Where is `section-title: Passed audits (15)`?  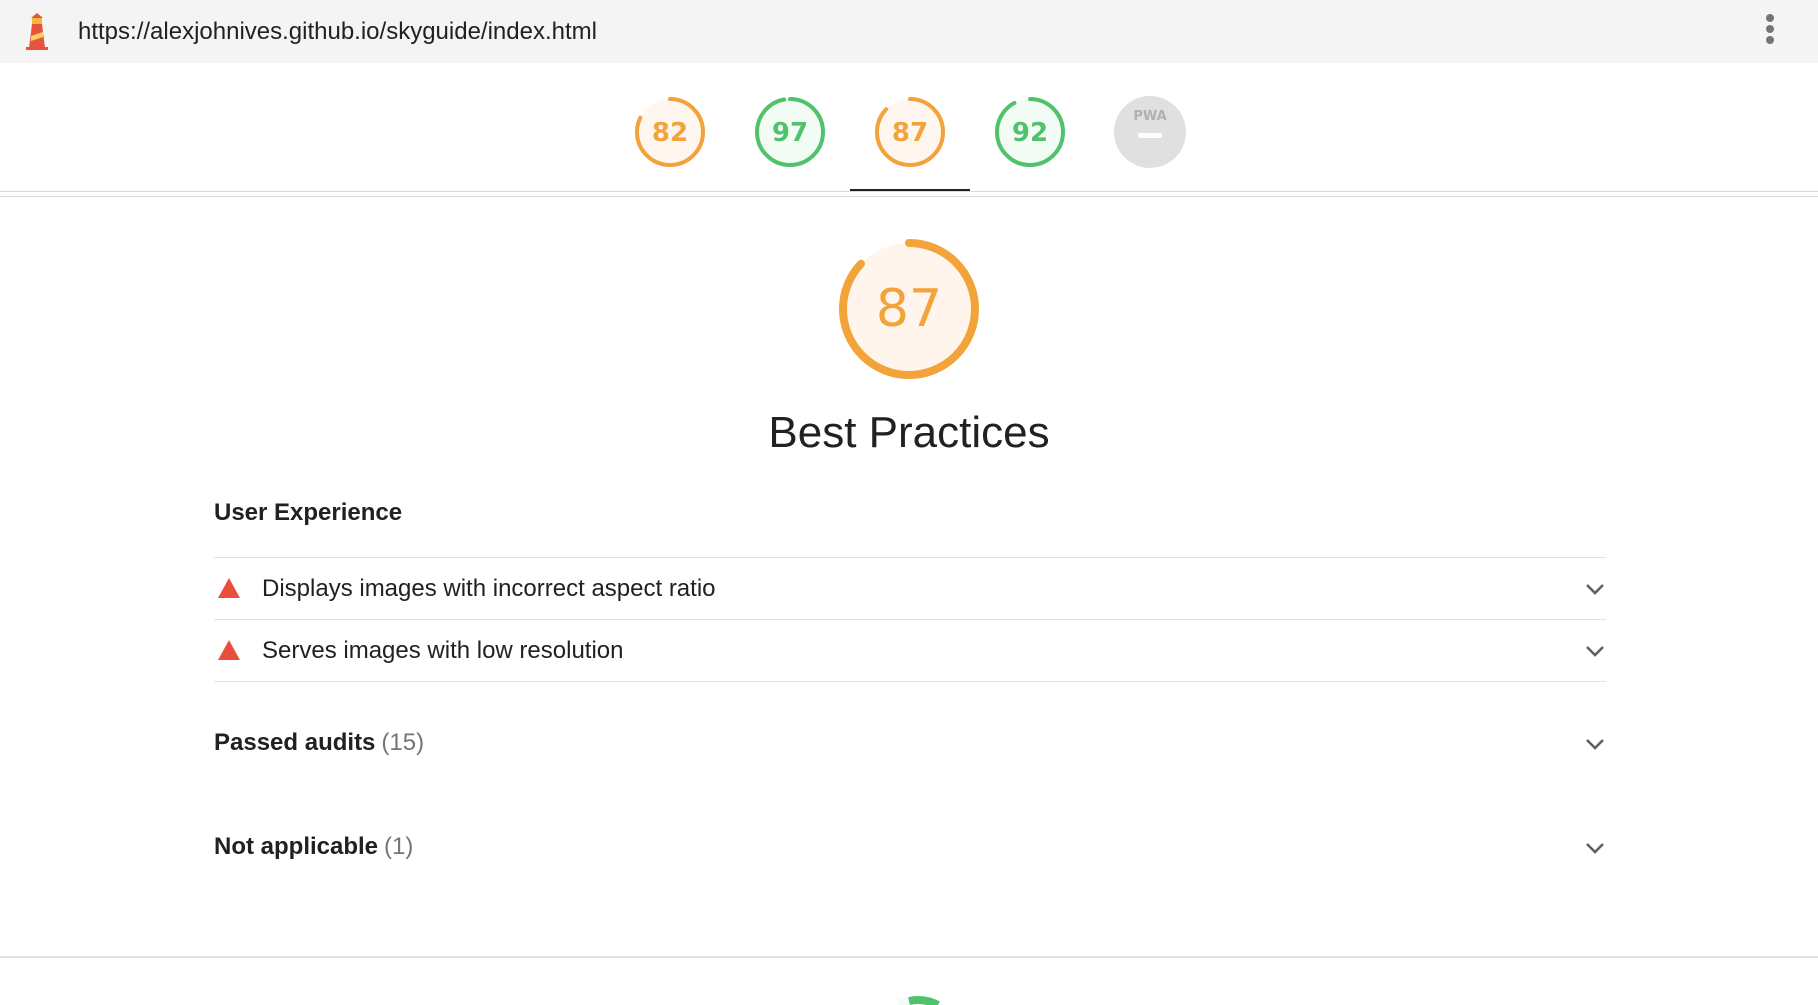 section-title: Passed audits (15) is located at coordinates (319, 743).